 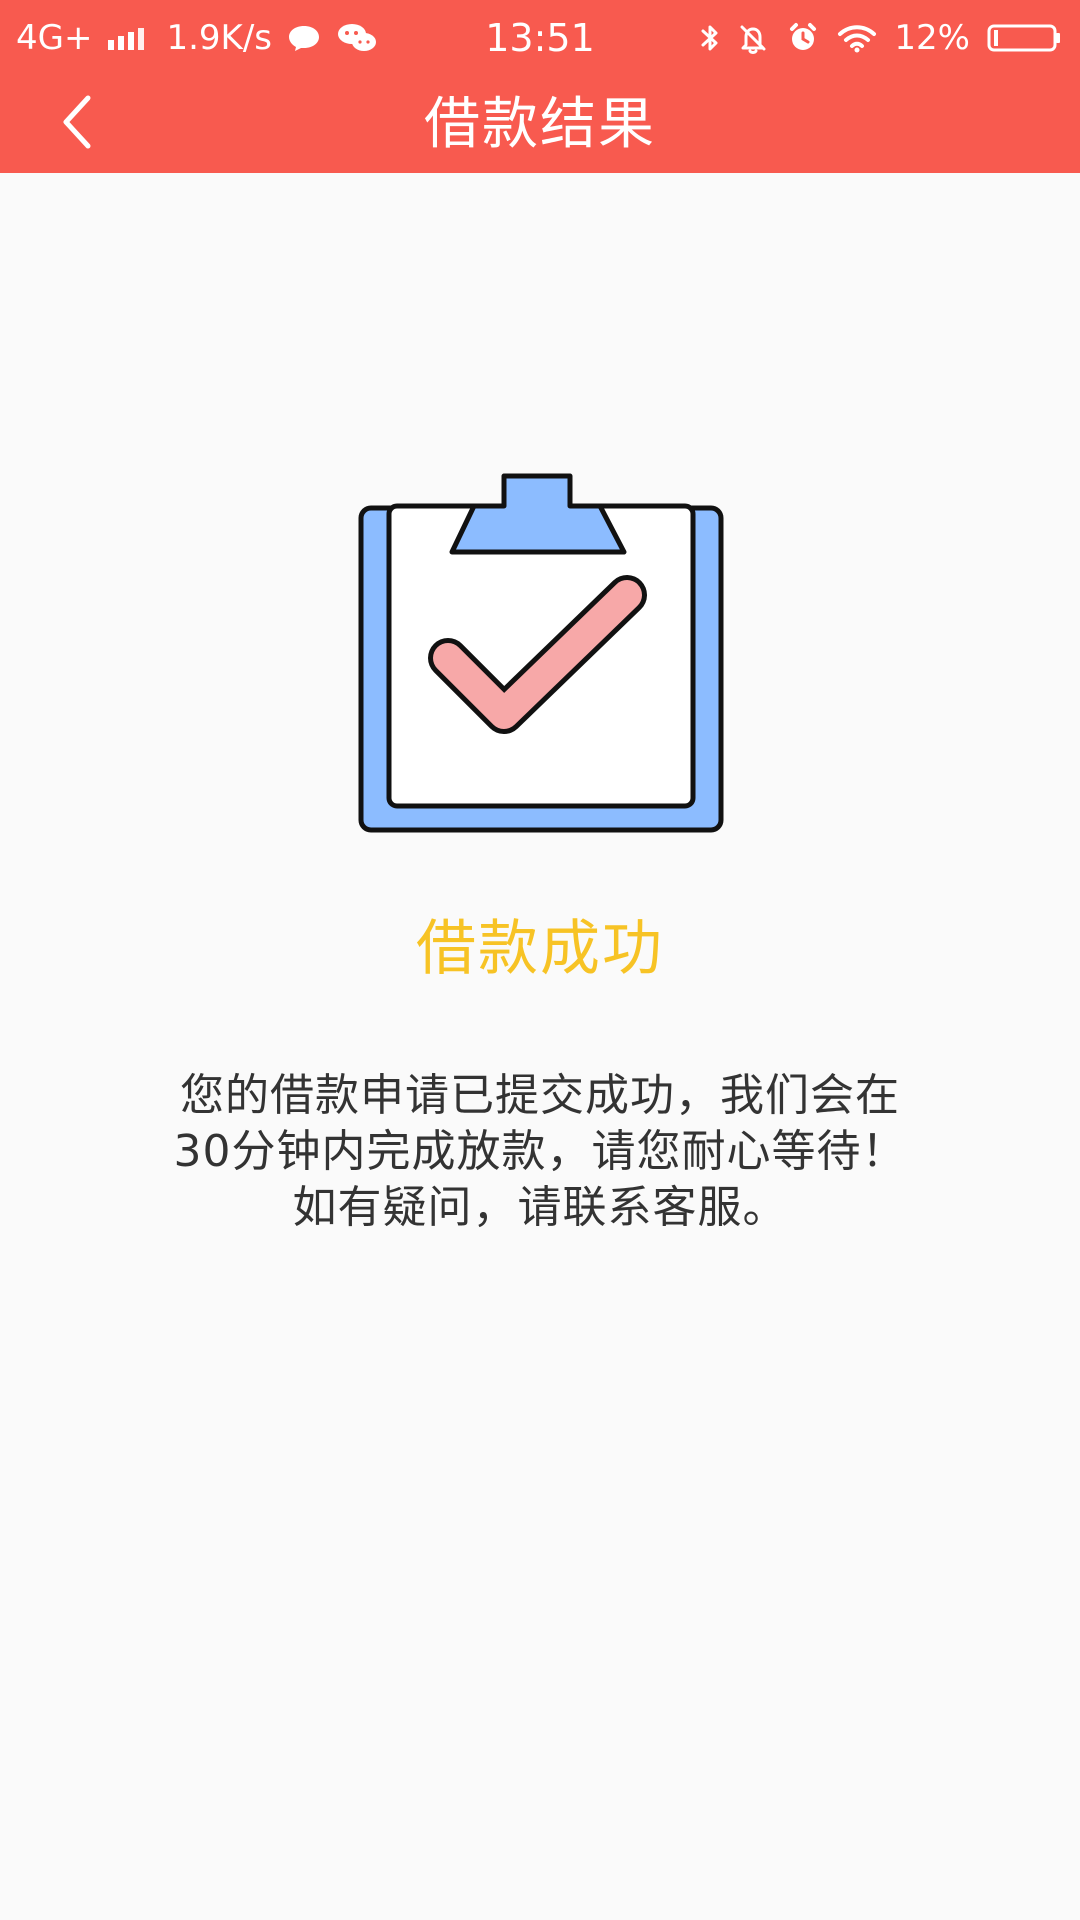 I want to click on success-illustration, so click(x=541, y=655).